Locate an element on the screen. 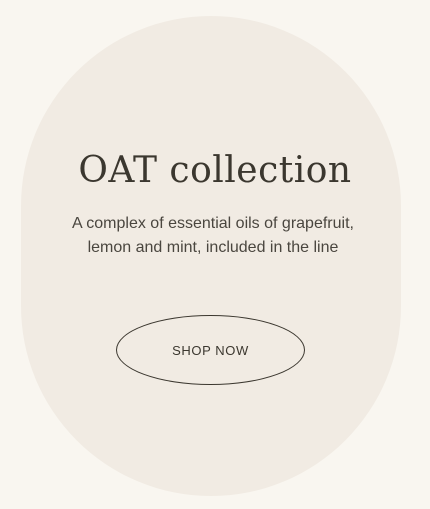  collection-title: OAT collection is located at coordinates (215, 170).